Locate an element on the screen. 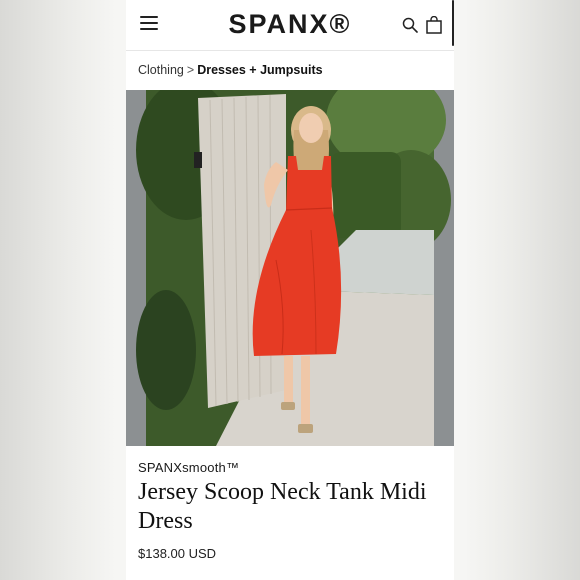 This screenshot has width=580, height=580. product-title: Jersey Scoop Neck Tank Midi Dress is located at coordinates (282, 506).